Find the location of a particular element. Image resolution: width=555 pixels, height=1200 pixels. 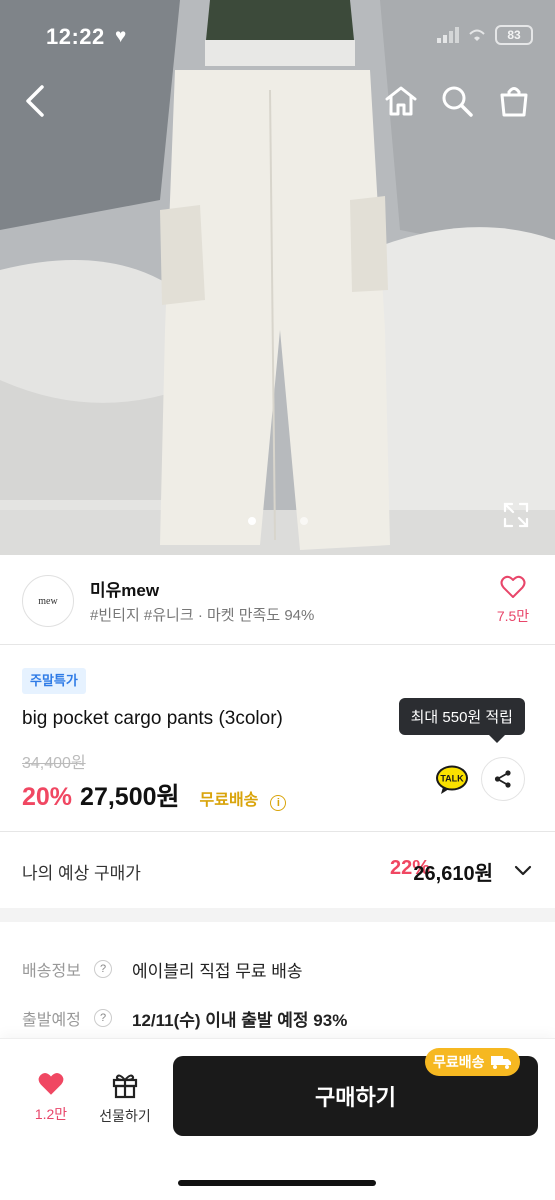

expand-icon is located at coordinates (516, 515).